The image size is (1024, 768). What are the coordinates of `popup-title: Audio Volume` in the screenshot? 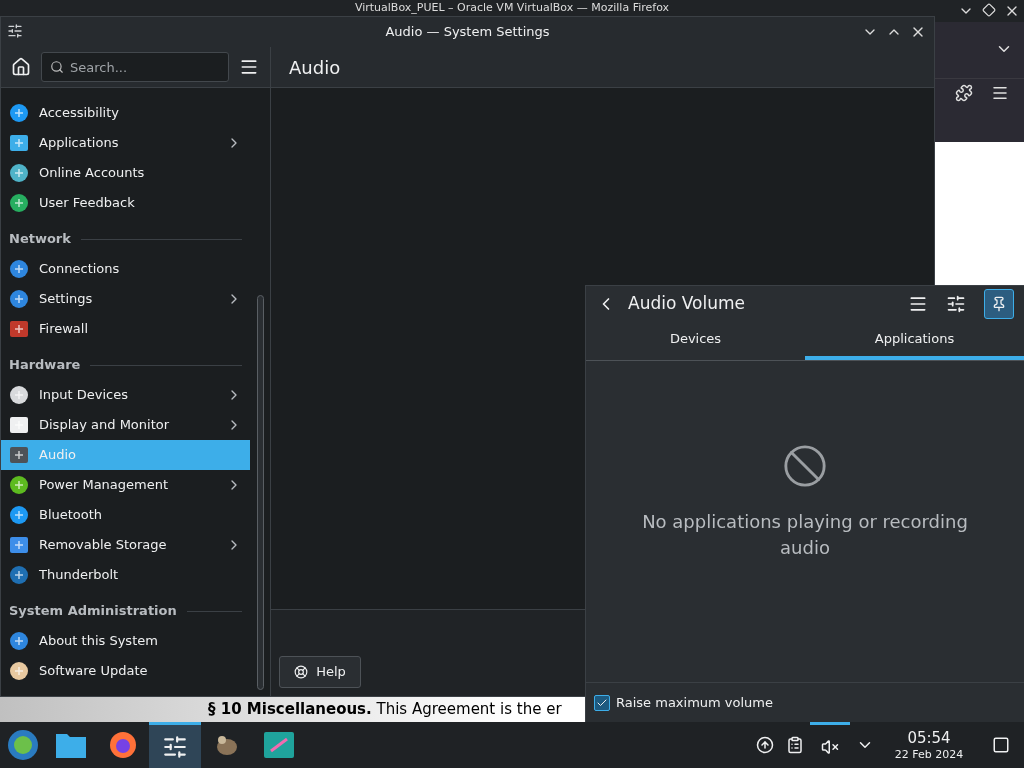 It's located at (687, 304).